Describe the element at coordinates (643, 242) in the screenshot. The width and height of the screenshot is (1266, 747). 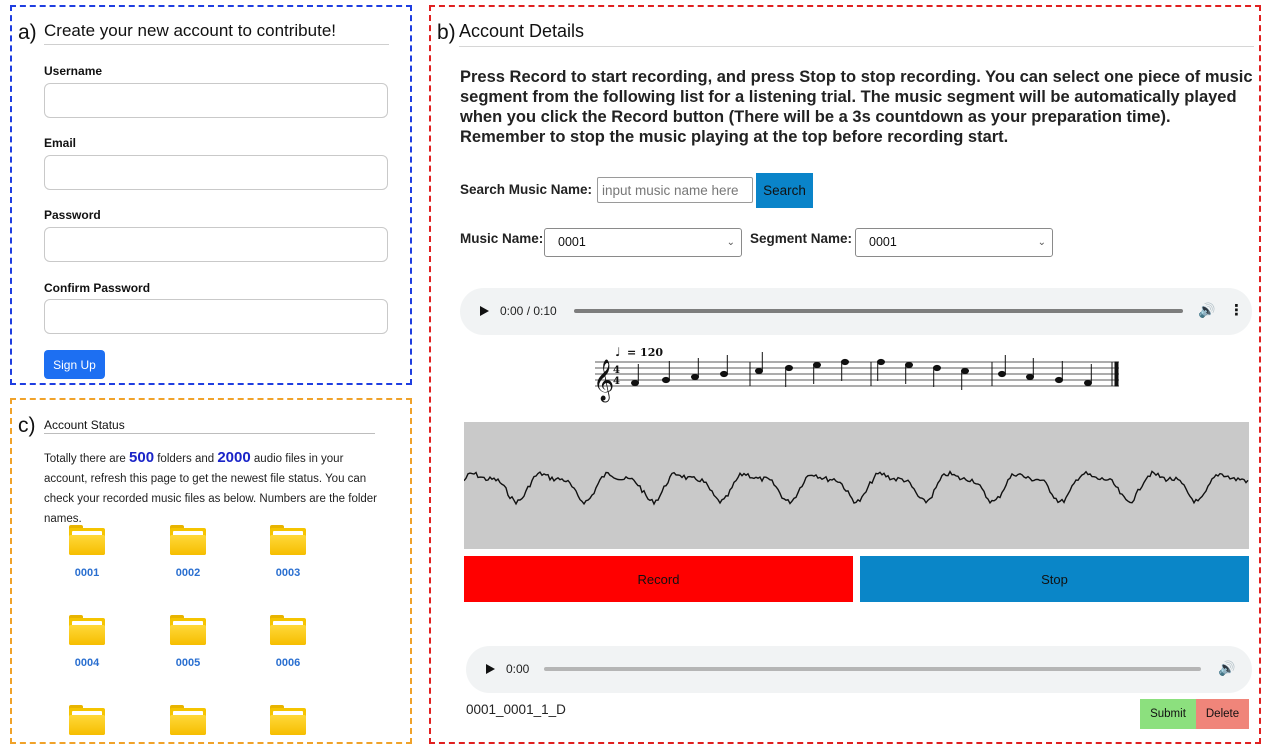
I see `music-name-select: 0001 ⌄` at that location.